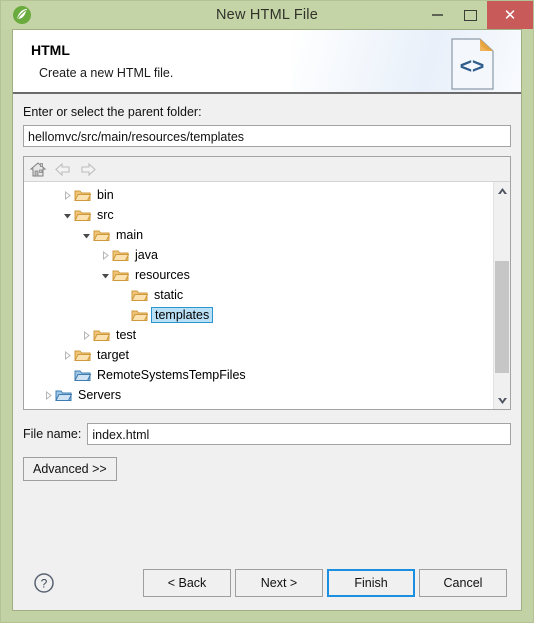 Image resolution: width=534 pixels, height=623 pixels. Describe the element at coordinates (52, 434) in the screenshot. I see `file-name-label: File name:` at that location.